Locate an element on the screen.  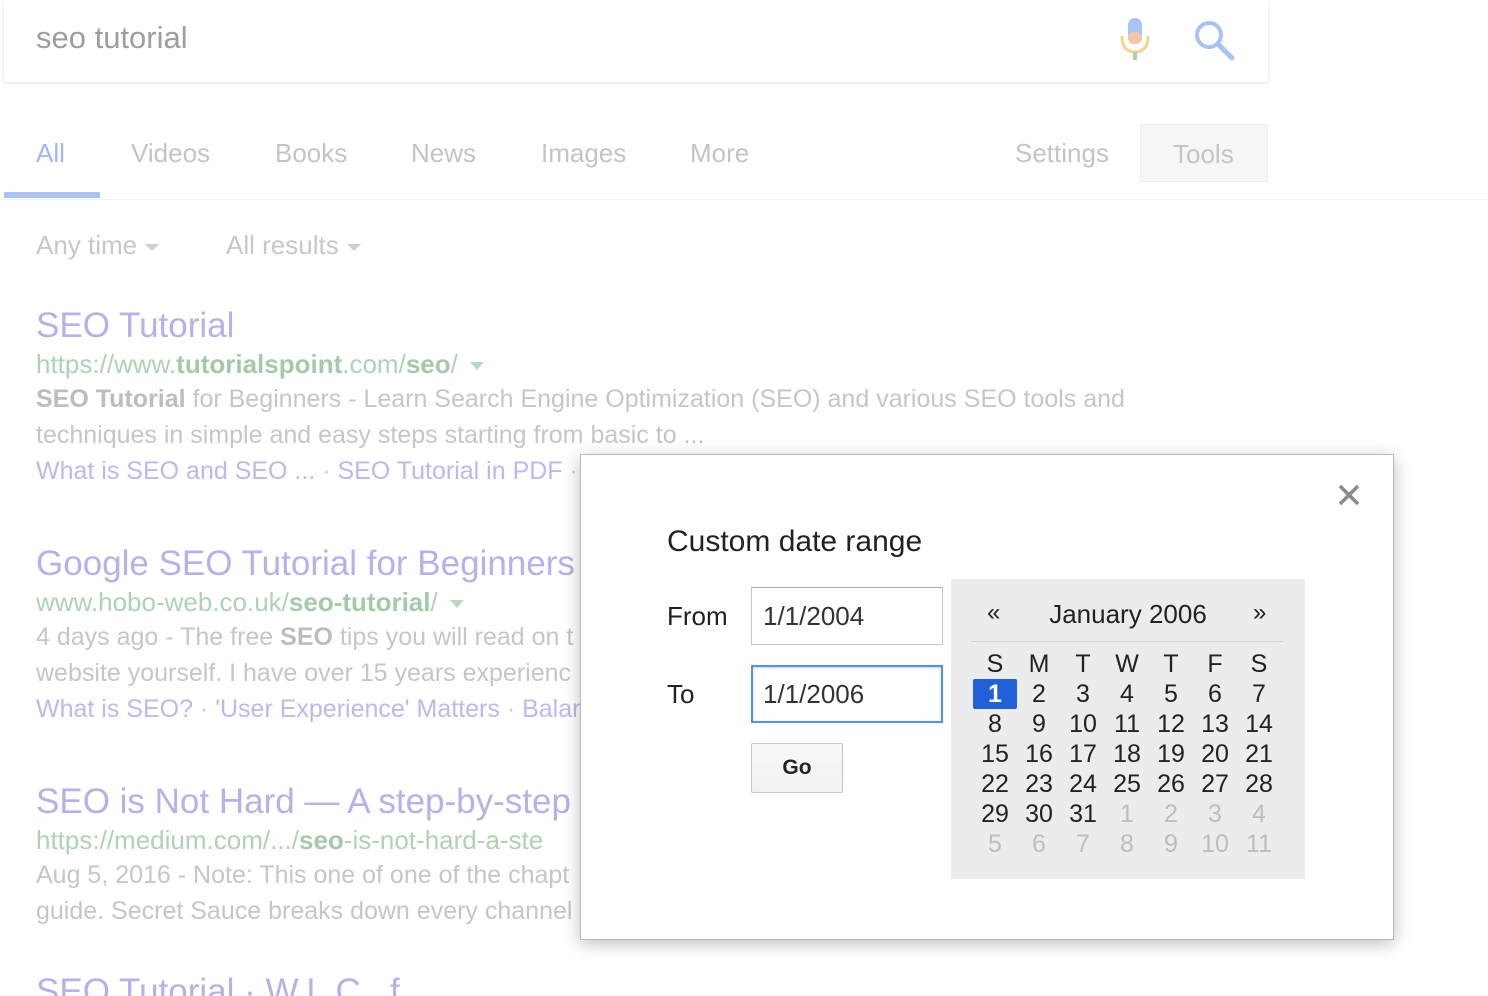
calendar-day: 29 is located at coordinates (995, 814).